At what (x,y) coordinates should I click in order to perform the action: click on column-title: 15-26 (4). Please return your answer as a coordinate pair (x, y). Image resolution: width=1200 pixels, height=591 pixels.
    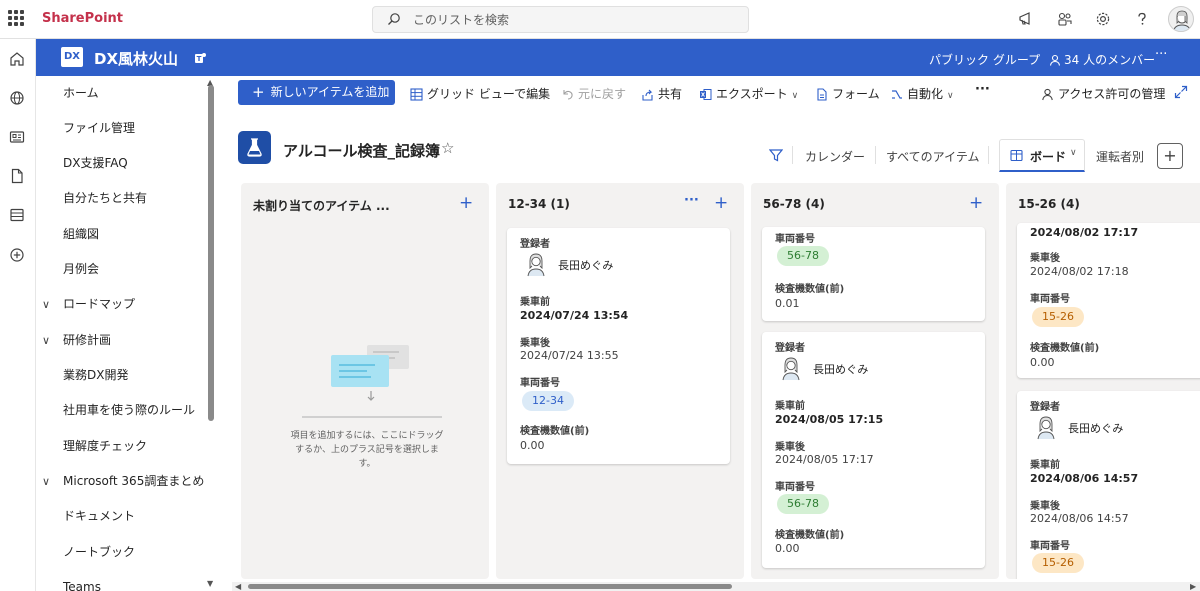
    Looking at the image, I should click on (1049, 204).